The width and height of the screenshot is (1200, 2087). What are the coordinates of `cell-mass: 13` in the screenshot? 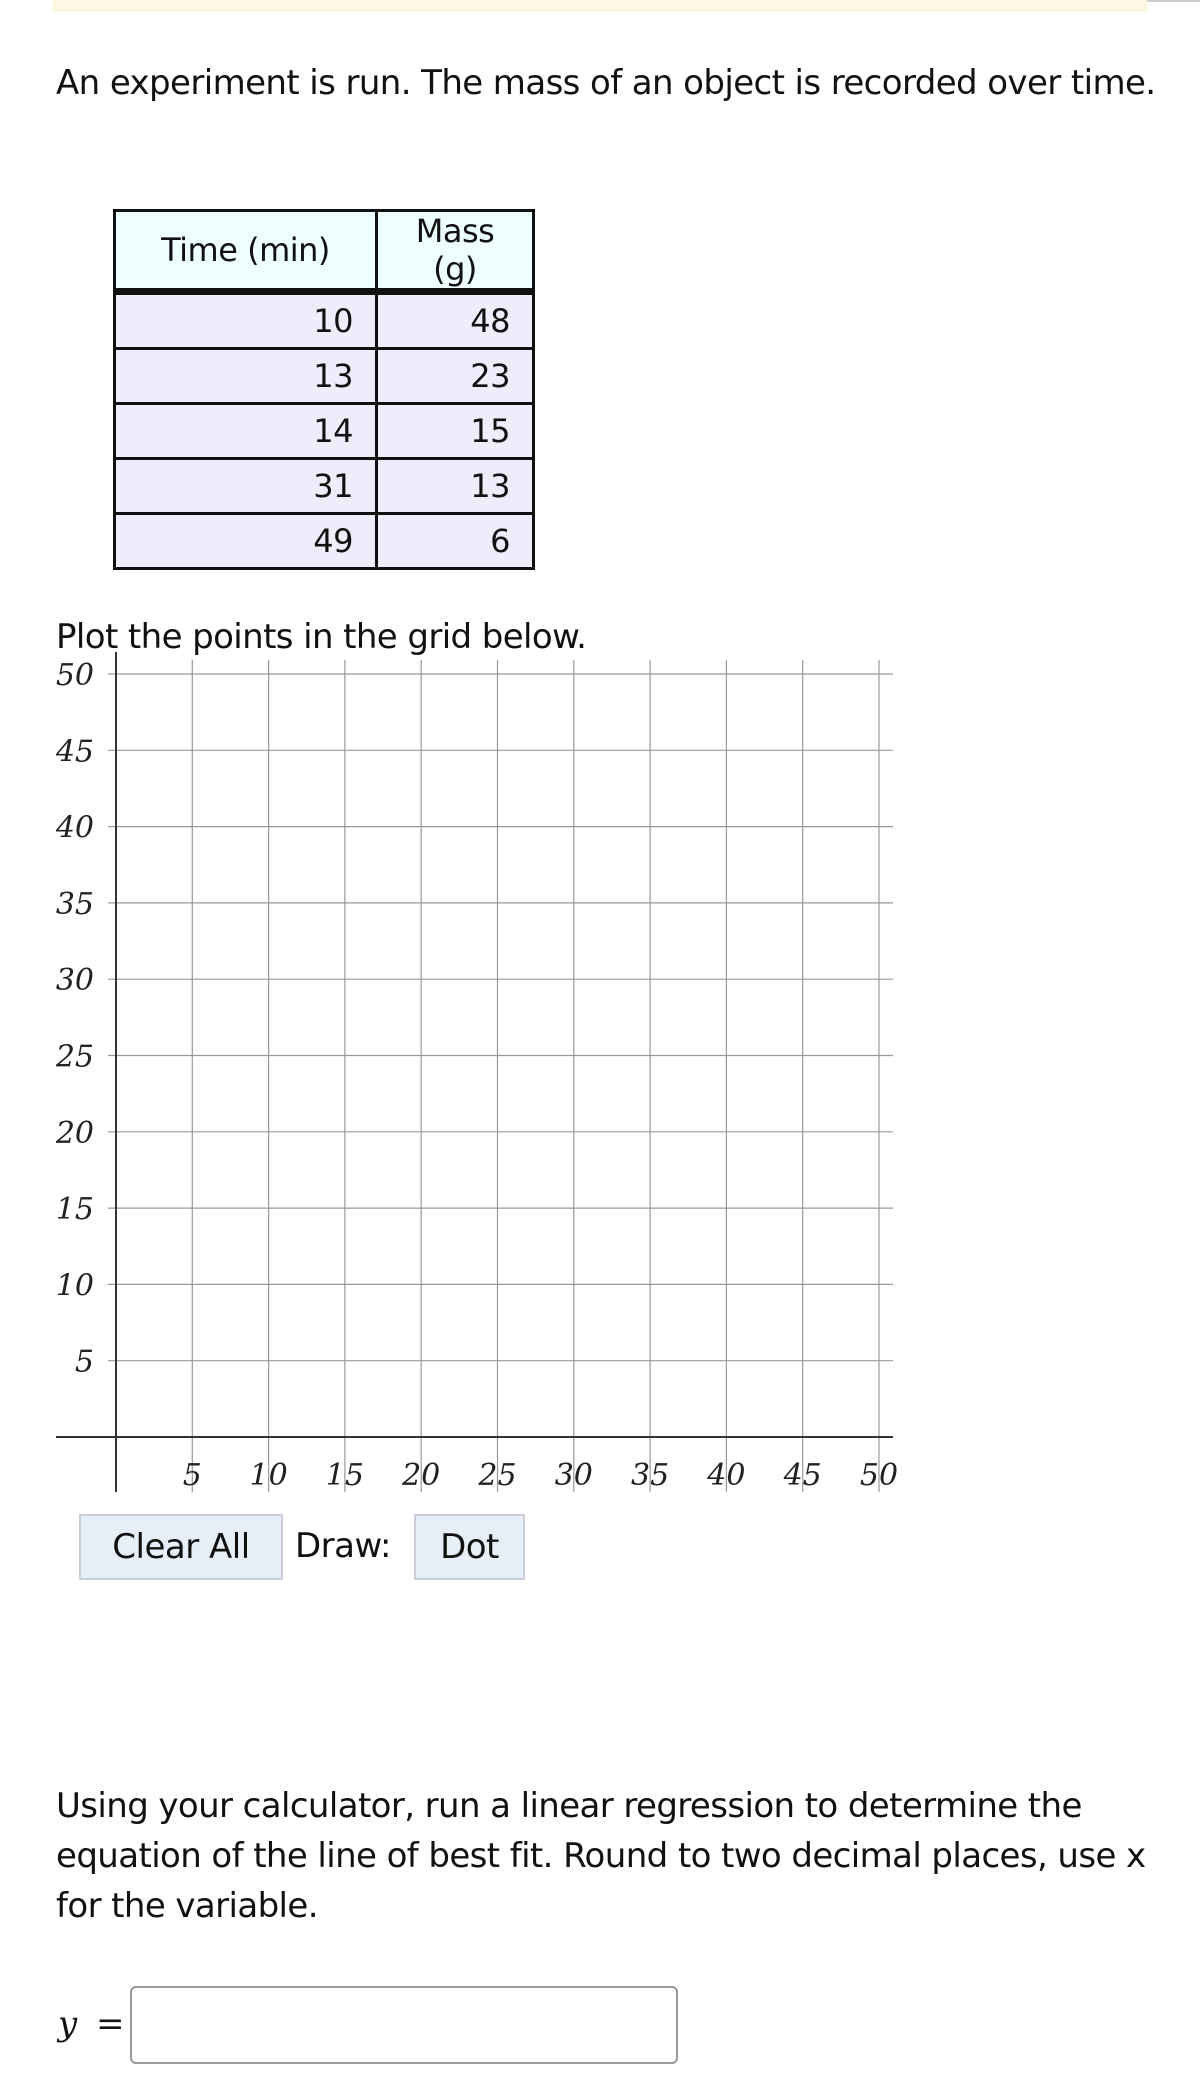 It's located at (455, 486).